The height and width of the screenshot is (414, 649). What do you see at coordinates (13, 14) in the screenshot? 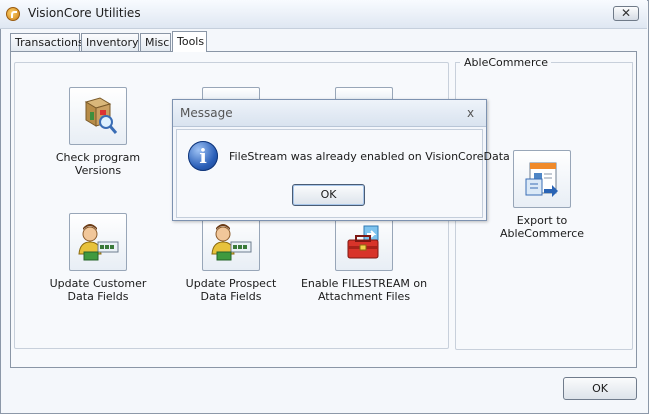
I see `app-logo-icon` at bounding box center [13, 14].